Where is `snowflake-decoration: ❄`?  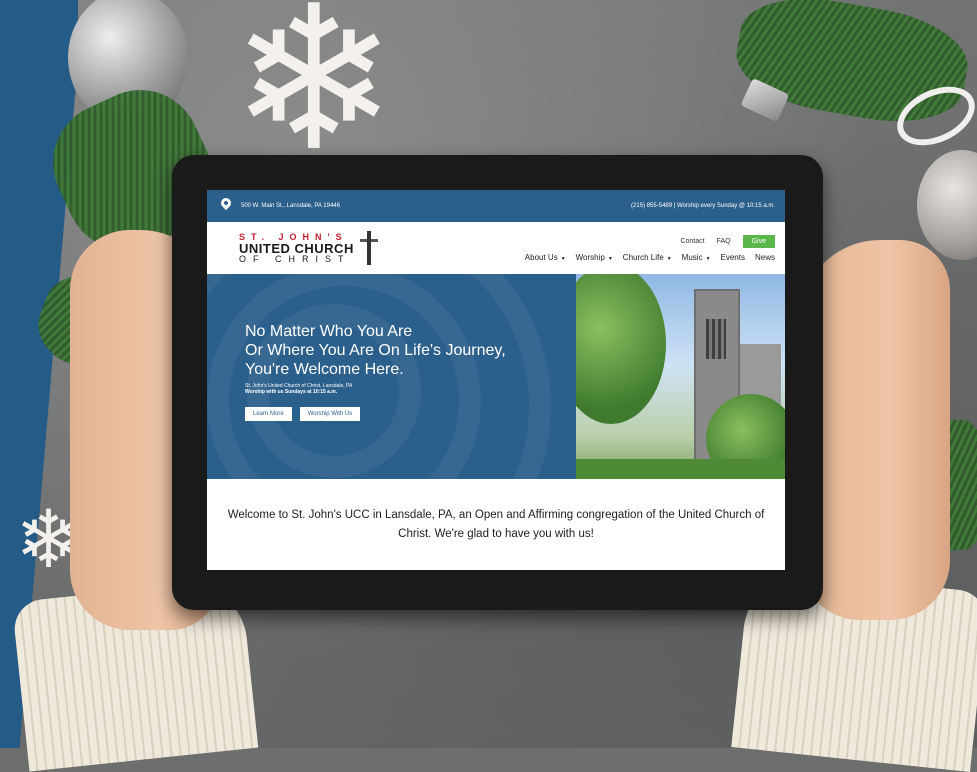
snowflake-decoration: ❄ is located at coordinates (314, 95).